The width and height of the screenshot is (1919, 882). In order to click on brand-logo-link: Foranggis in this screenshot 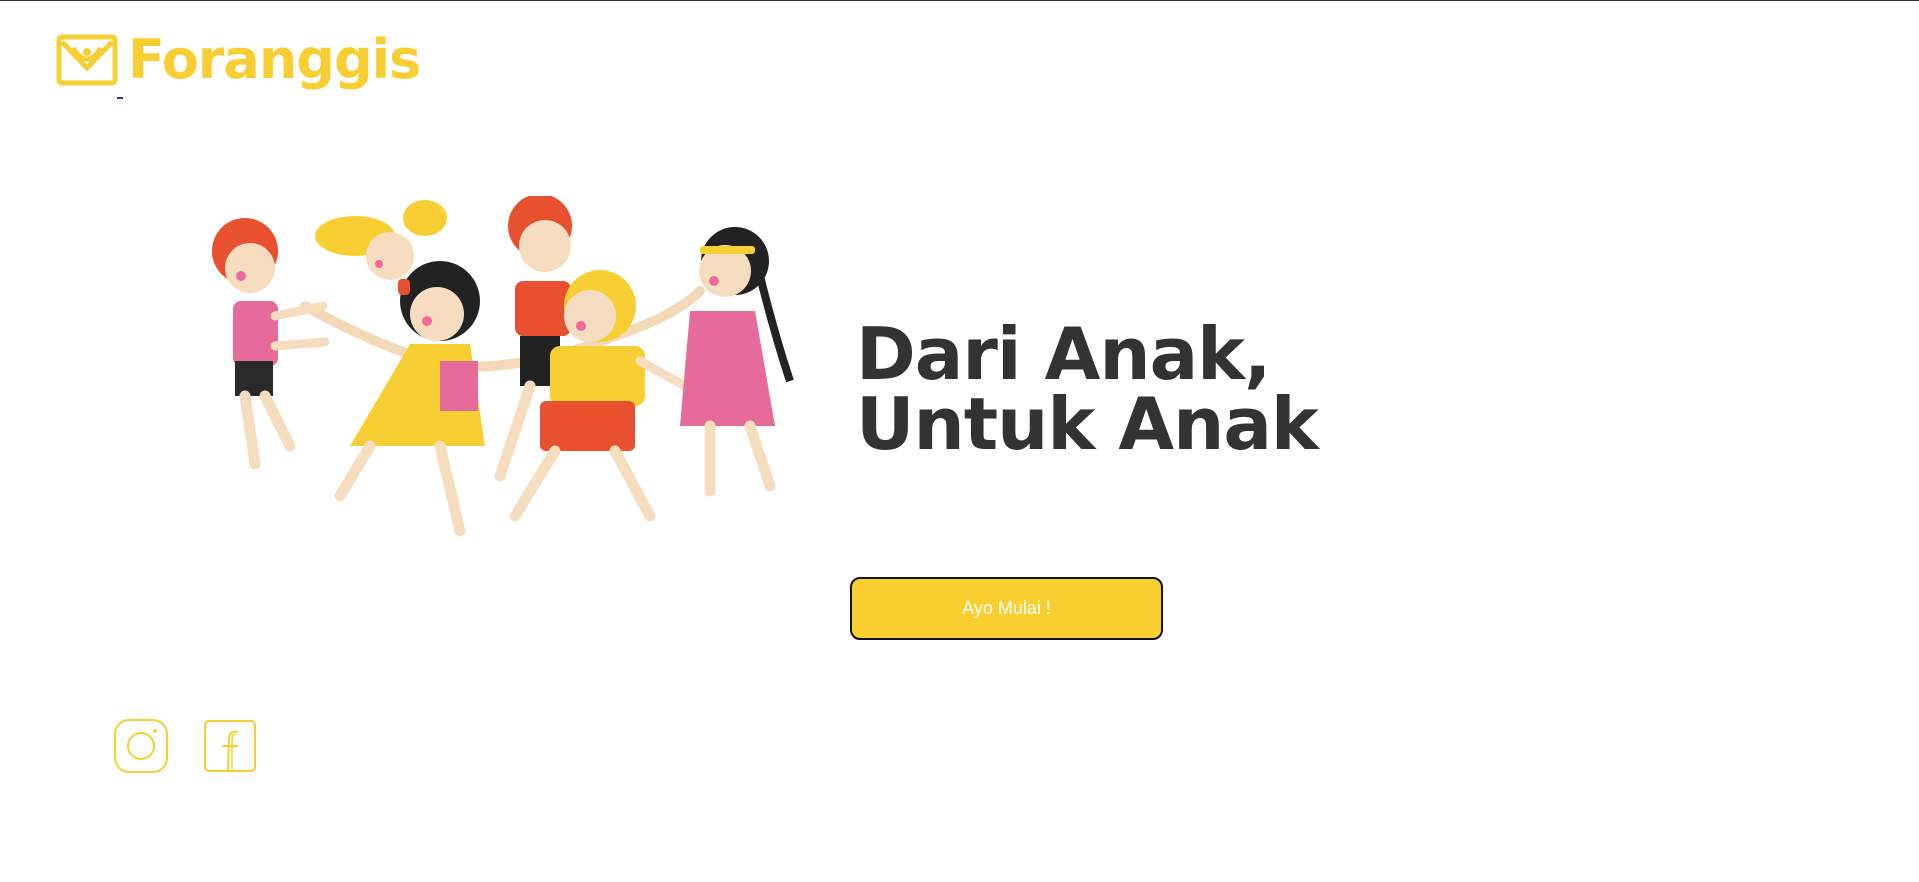, I will do `click(238, 59)`.